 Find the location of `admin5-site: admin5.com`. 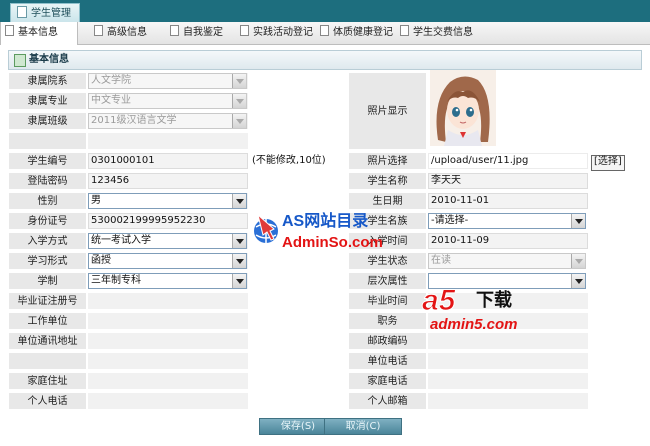

admin5-site: admin5.com is located at coordinates (474, 324).